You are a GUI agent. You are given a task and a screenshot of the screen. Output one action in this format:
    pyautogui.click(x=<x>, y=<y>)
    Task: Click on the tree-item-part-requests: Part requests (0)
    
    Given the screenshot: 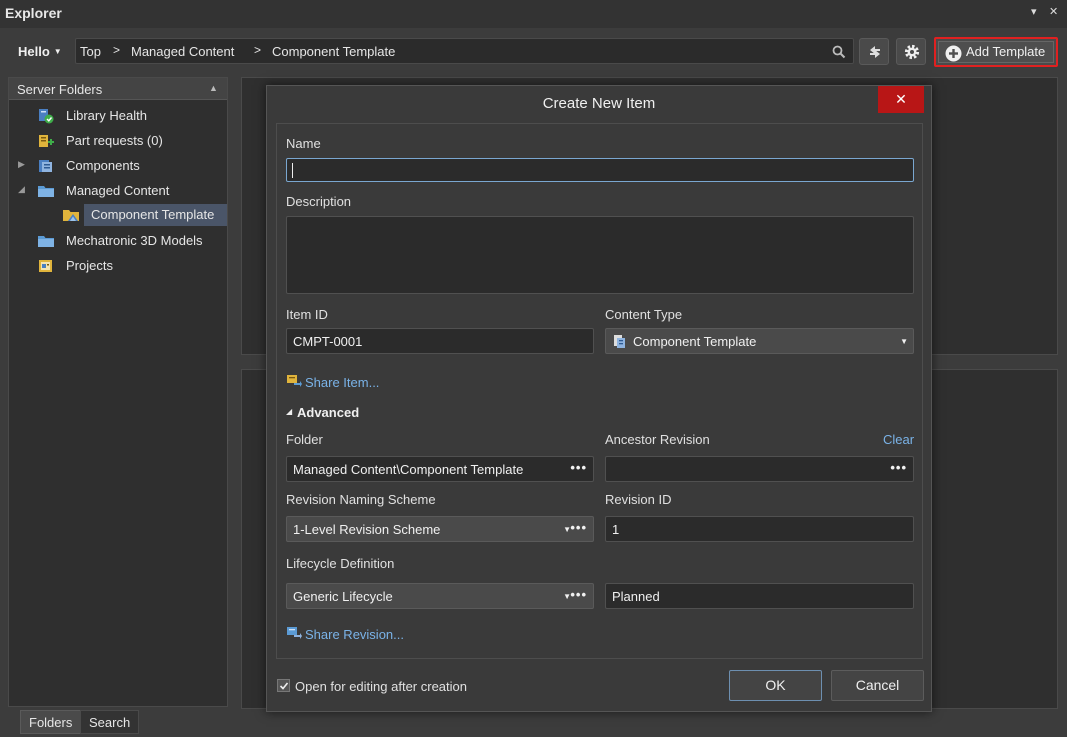 What is the action you would take?
    pyautogui.click(x=118, y=141)
    